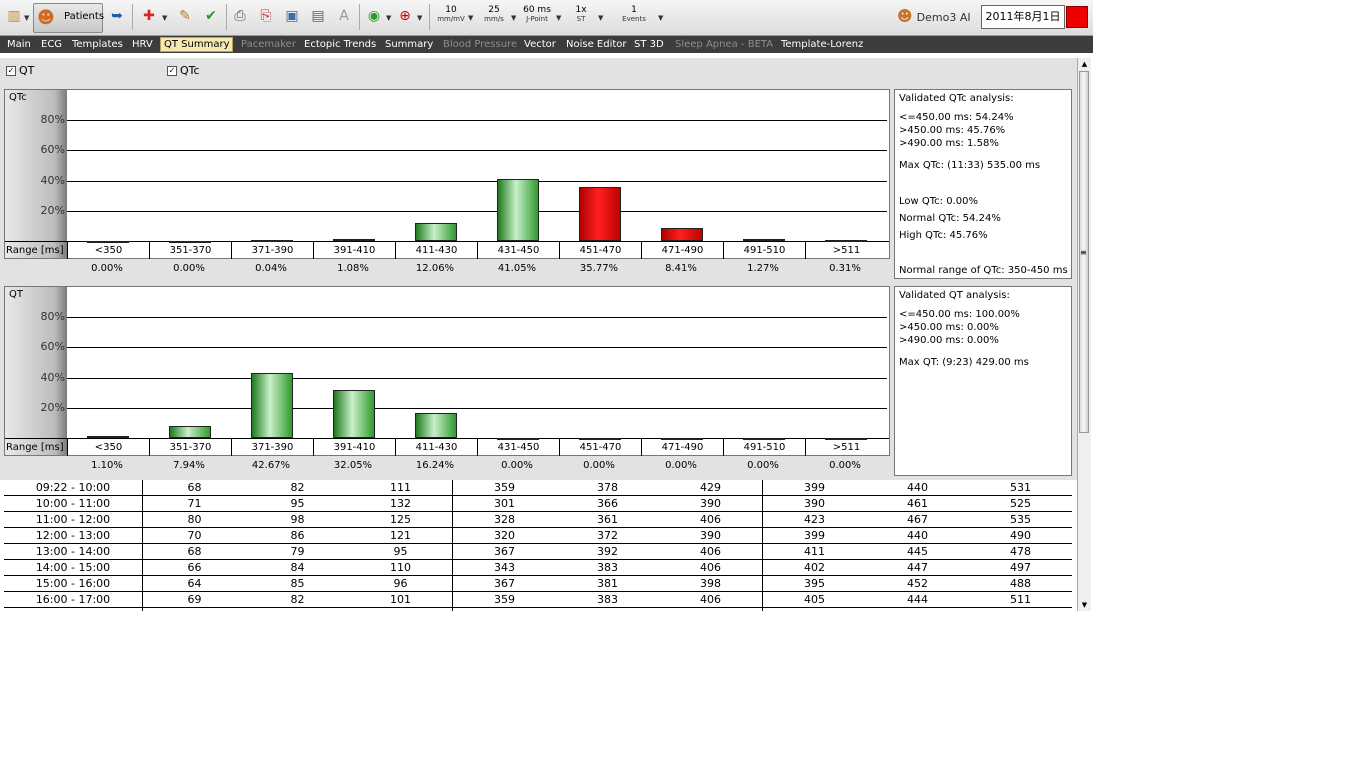  Describe the element at coordinates (117, 16) in the screenshot. I see `export-icon: ➥` at that location.